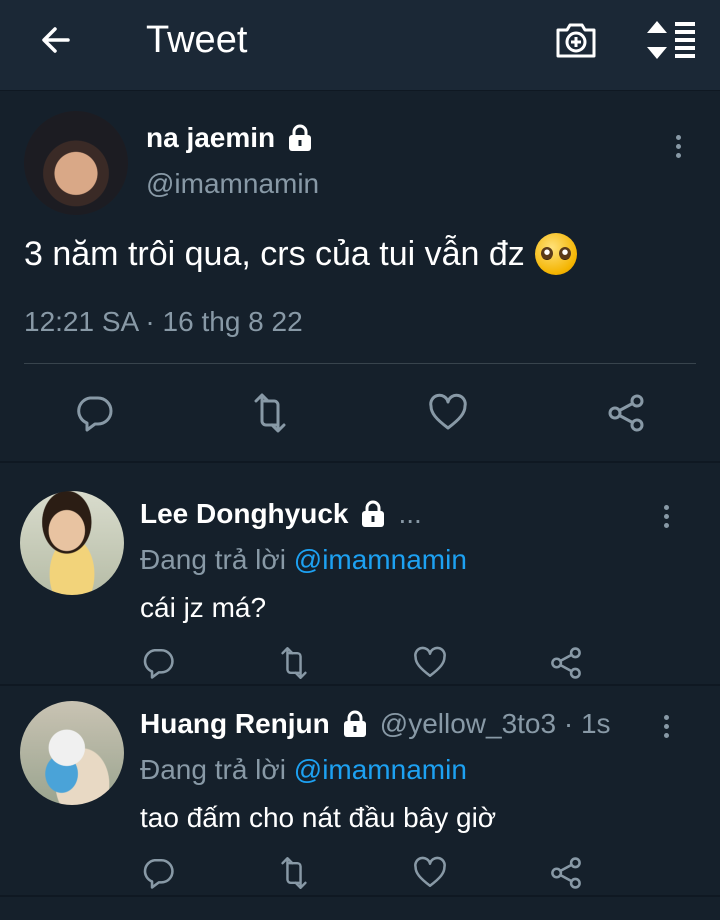 Image resolution: width=720 pixels, height=920 pixels. What do you see at coordinates (203, 607) in the screenshot?
I see `reply-text: cái jz má?` at bounding box center [203, 607].